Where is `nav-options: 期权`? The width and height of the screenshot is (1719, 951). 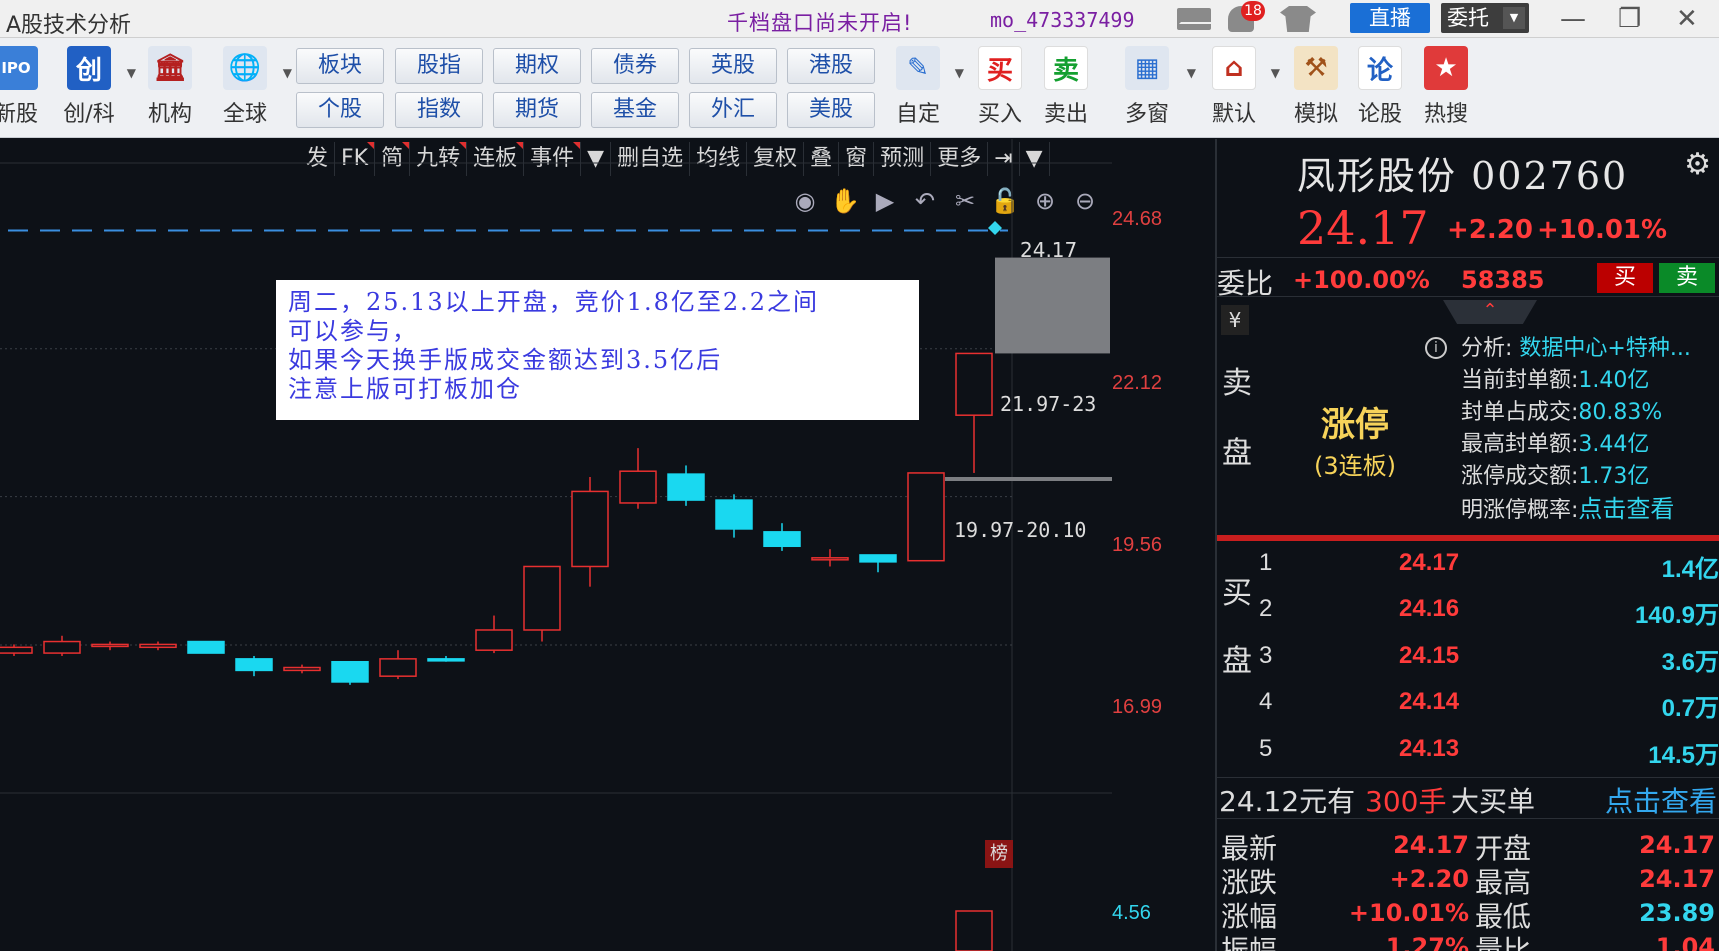 nav-options: 期权 is located at coordinates (537, 66).